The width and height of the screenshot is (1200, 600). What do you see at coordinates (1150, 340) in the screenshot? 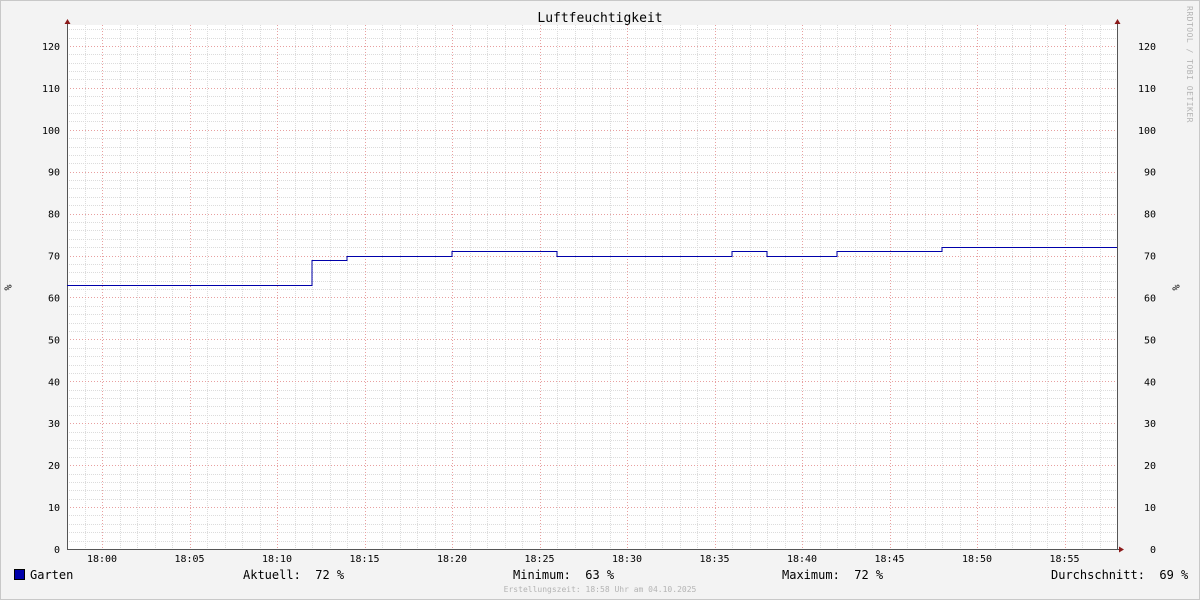
I see `y-tick-label-right: 50` at bounding box center [1150, 340].